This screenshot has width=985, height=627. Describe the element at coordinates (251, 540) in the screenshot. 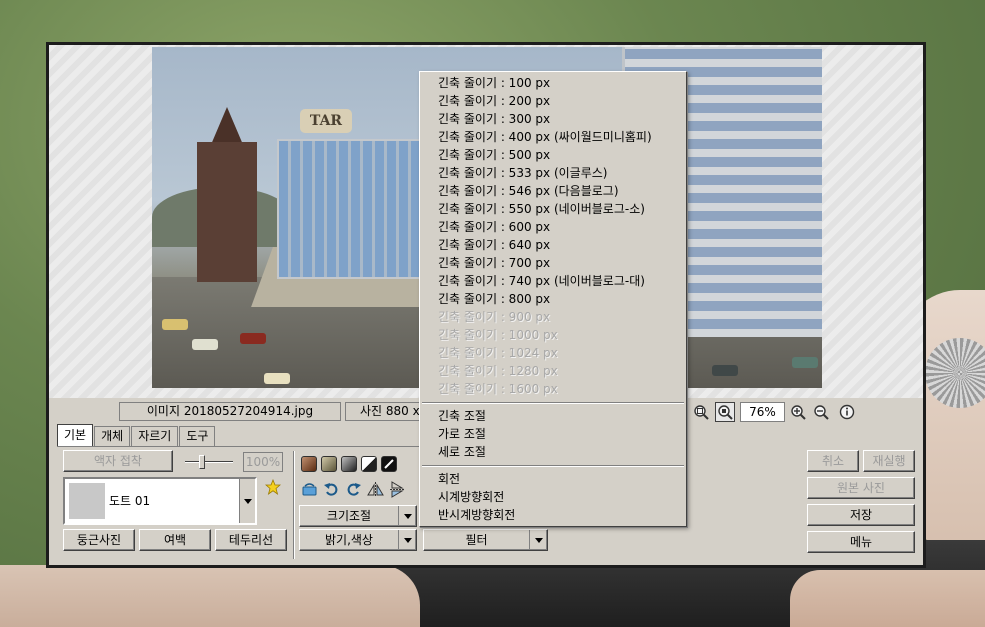

I see `border-line-button: 테두리선` at that location.